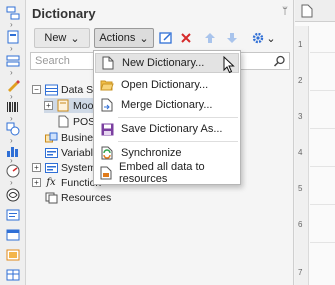 The width and height of the screenshot is (335, 285). Describe the element at coordinates (51, 152) in the screenshot. I see `variables-icon` at that location.